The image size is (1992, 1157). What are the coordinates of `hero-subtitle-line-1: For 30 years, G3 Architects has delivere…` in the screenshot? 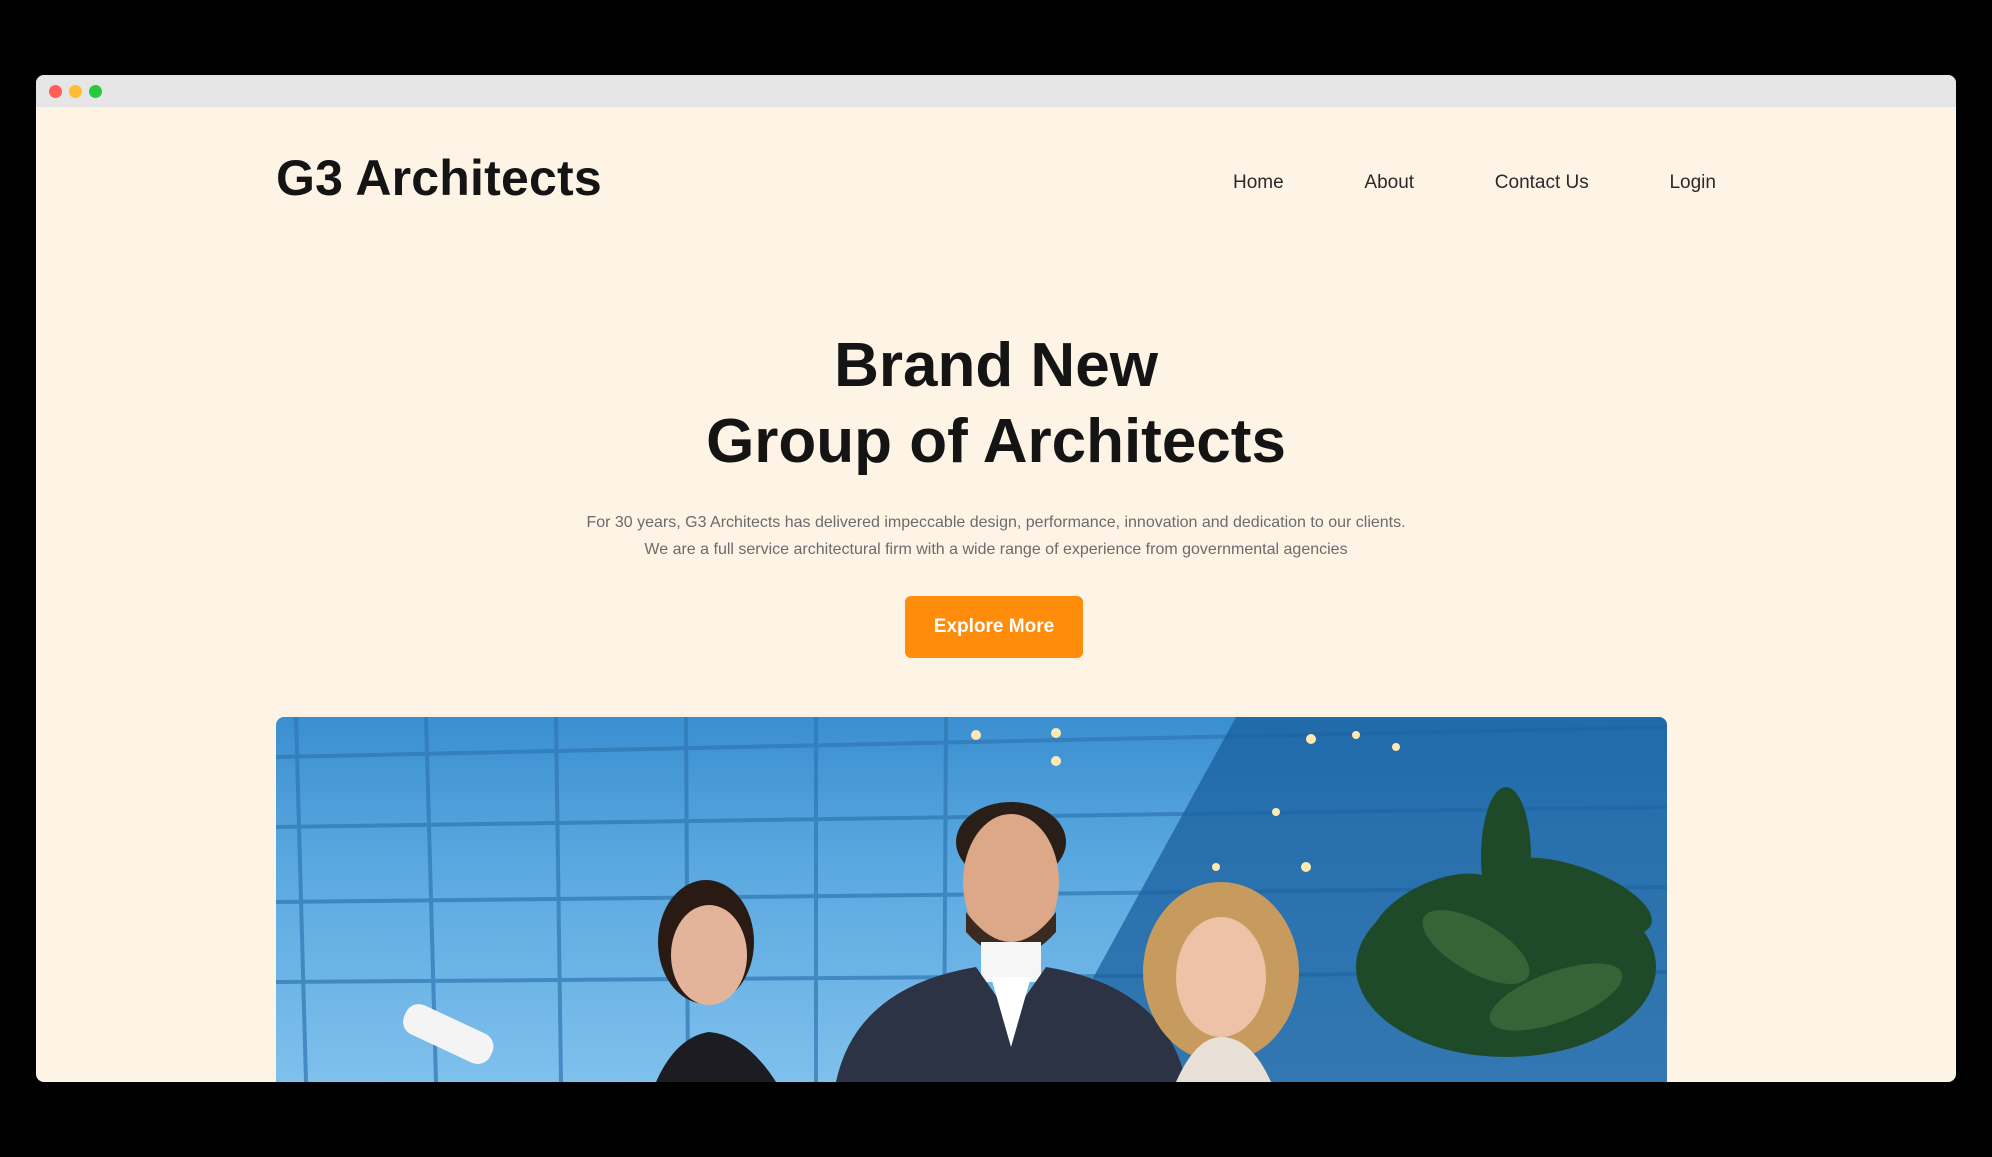 It's located at (996, 522).